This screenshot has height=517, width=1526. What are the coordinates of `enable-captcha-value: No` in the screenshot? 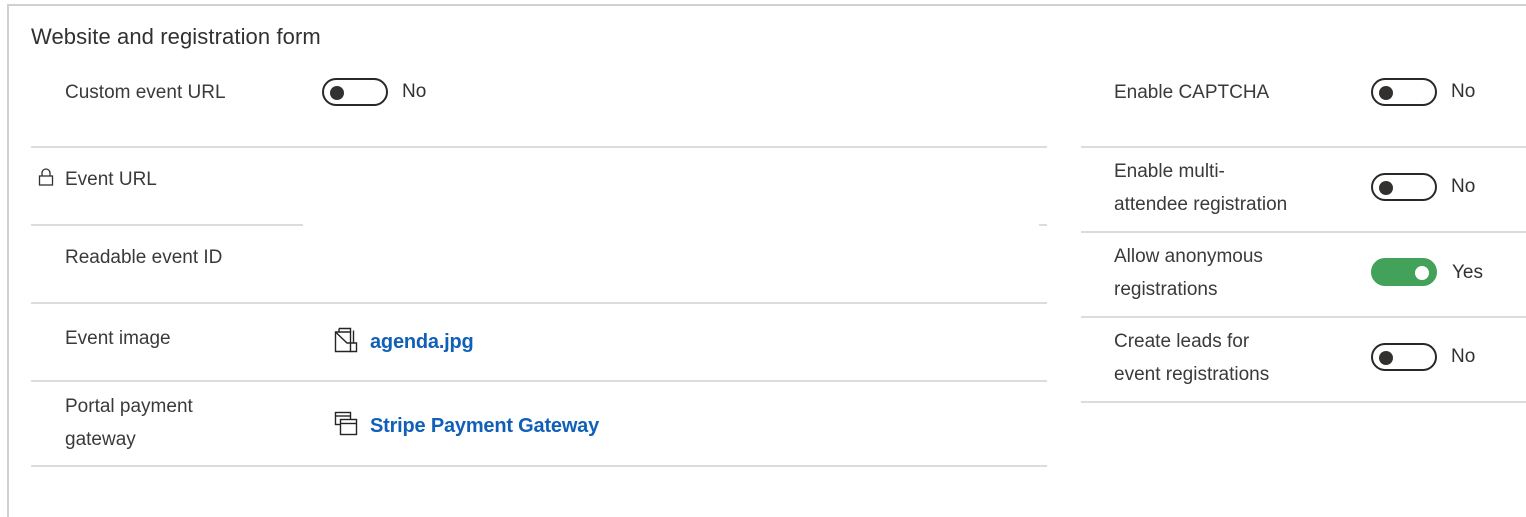 It's located at (1463, 91).